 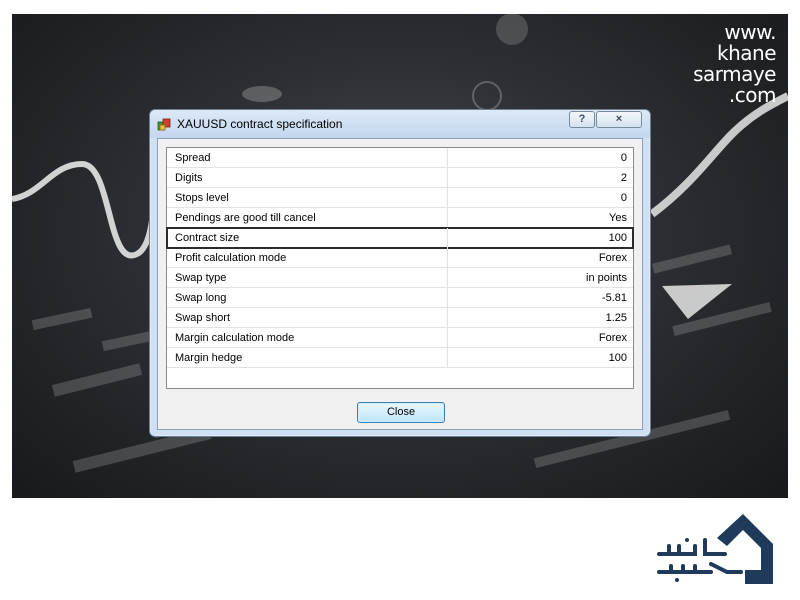 I want to click on table-row: Swap short 1.25, so click(x=400, y=318).